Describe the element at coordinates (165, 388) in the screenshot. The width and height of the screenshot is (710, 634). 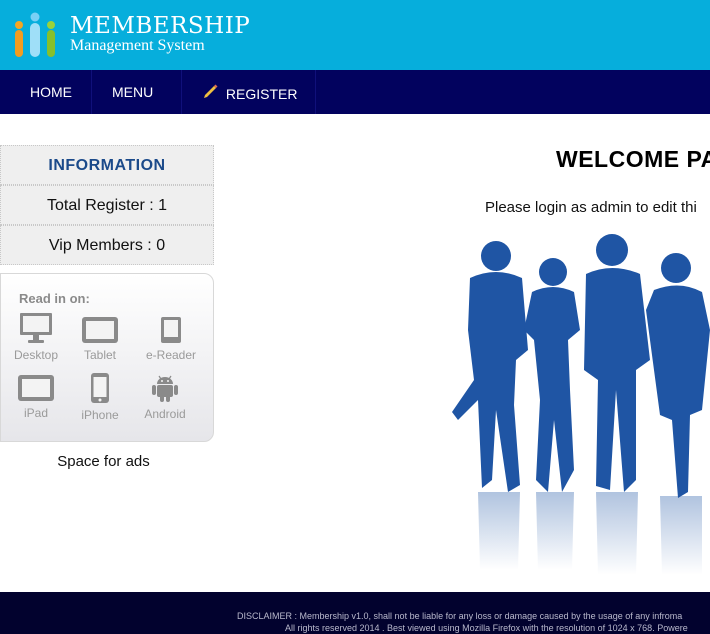
I see `android-icon` at that location.